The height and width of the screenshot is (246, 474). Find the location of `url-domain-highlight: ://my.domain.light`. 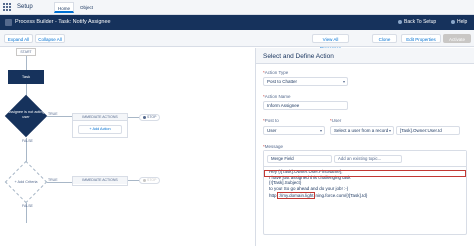

url-domain-highlight: ://my.domain.light is located at coordinates (296, 196).